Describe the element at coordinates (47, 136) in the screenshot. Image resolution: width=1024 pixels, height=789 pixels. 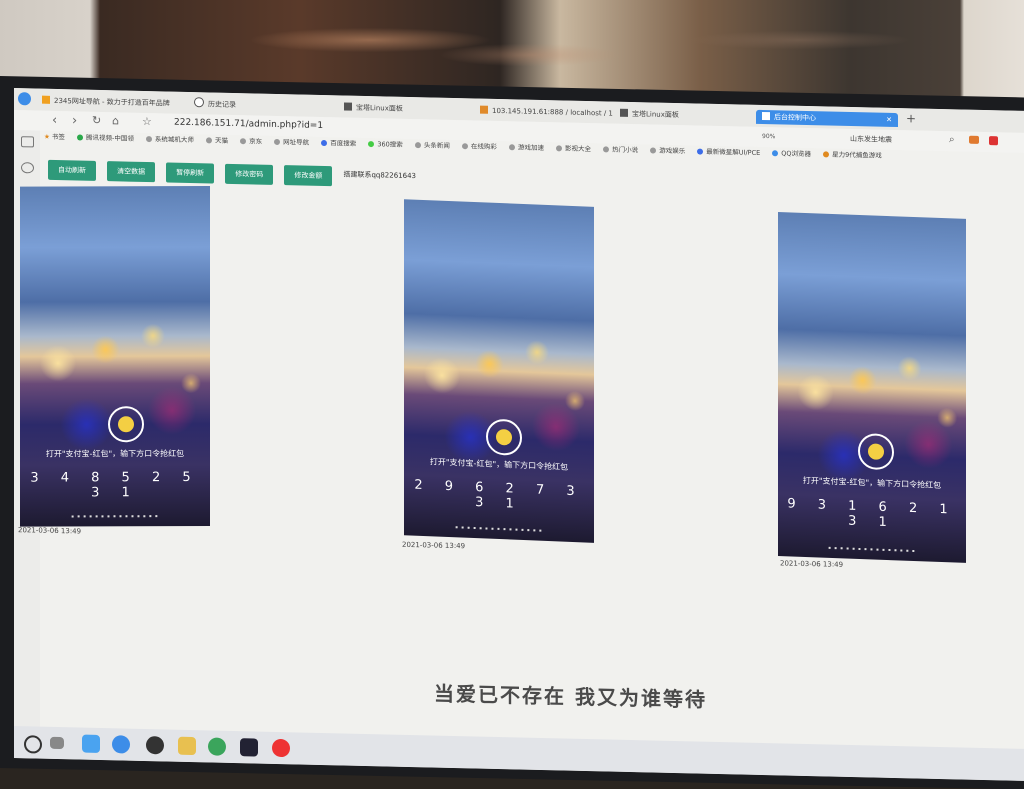
I see `star-icon: ★` at that location.